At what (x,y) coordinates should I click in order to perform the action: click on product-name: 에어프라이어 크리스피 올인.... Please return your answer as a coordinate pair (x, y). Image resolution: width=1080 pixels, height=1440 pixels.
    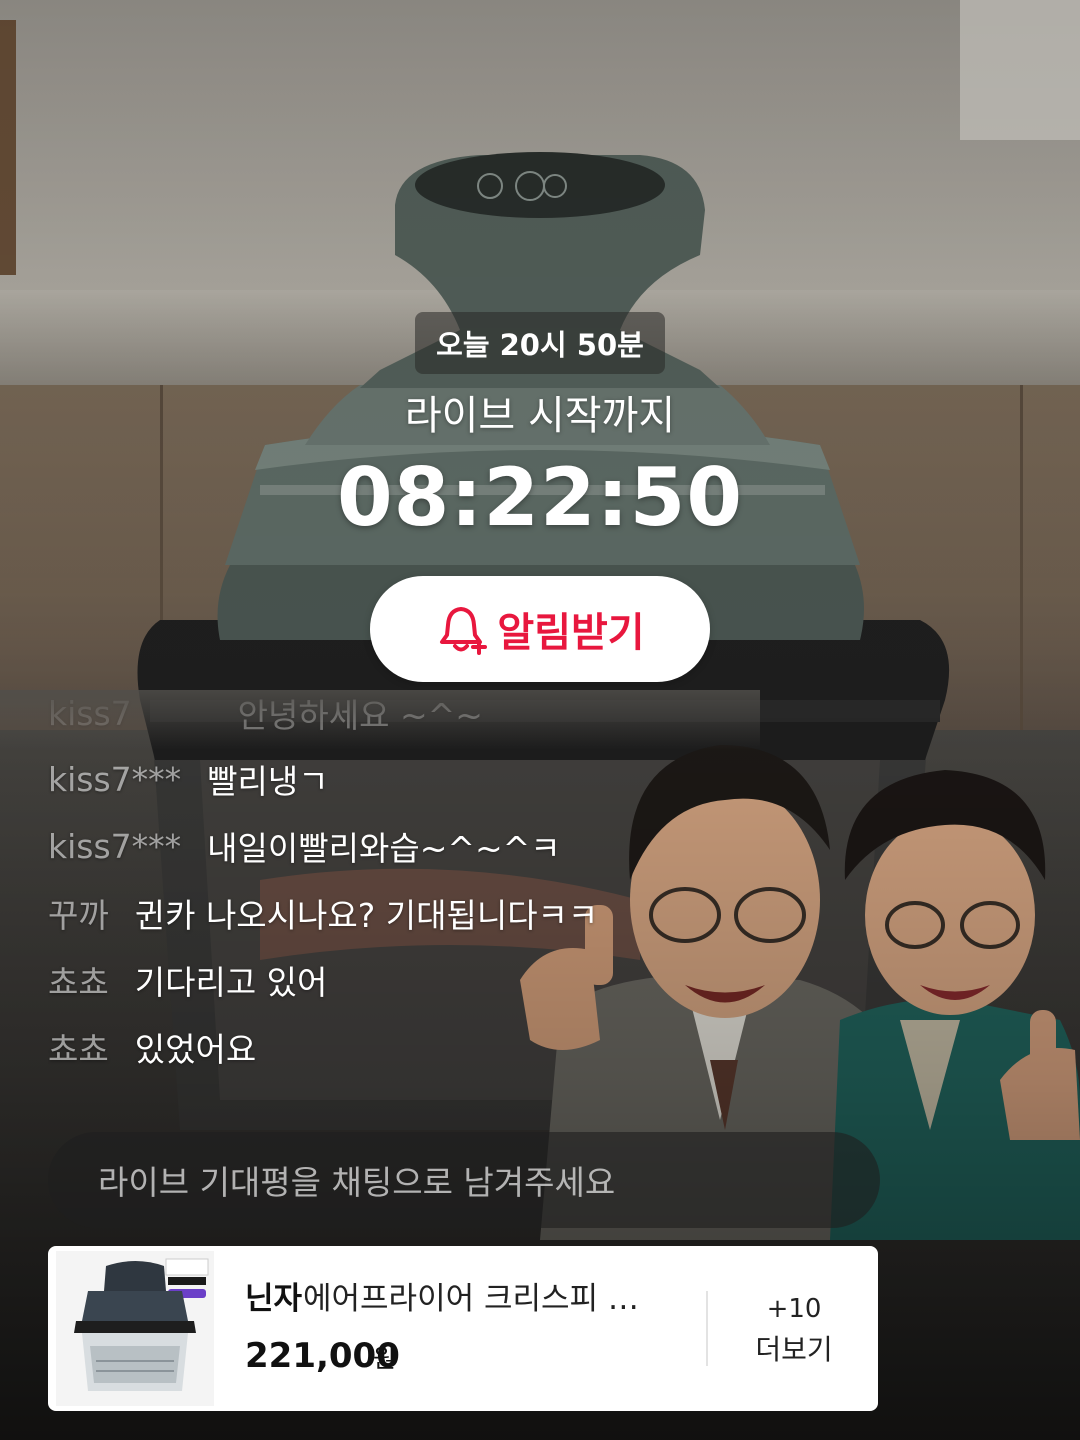
    Looking at the image, I should click on (483, 1299).